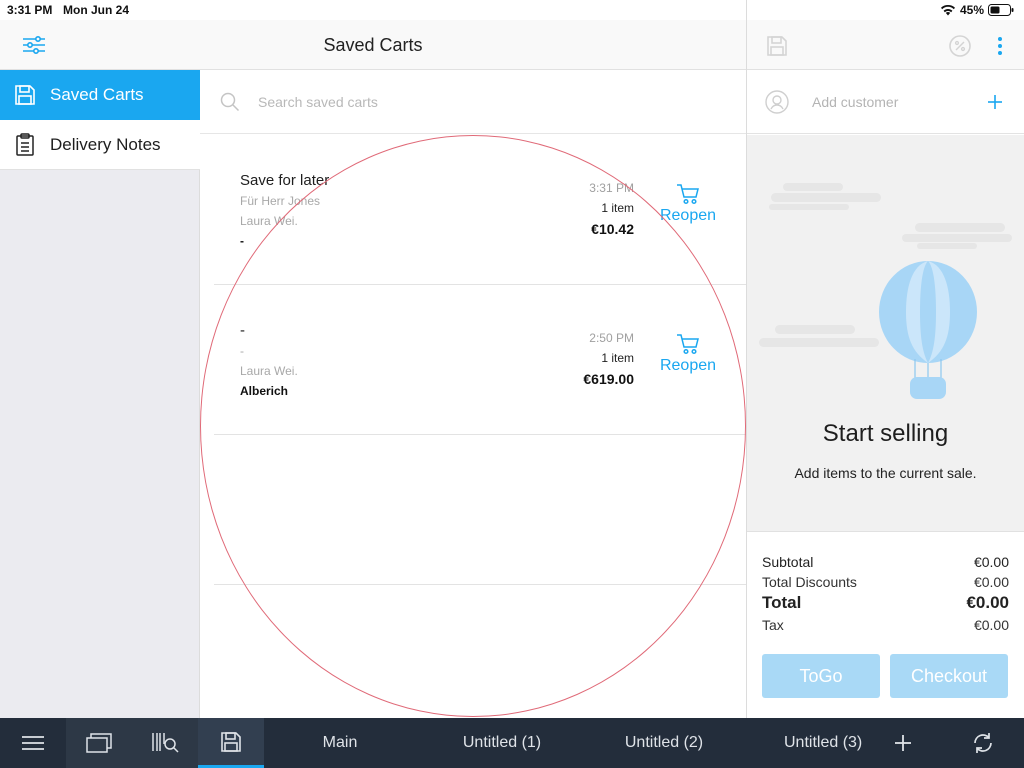  Describe the element at coordinates (611, 338) in the screenshot. I see `cart-time: 2:50 PM` at that location.